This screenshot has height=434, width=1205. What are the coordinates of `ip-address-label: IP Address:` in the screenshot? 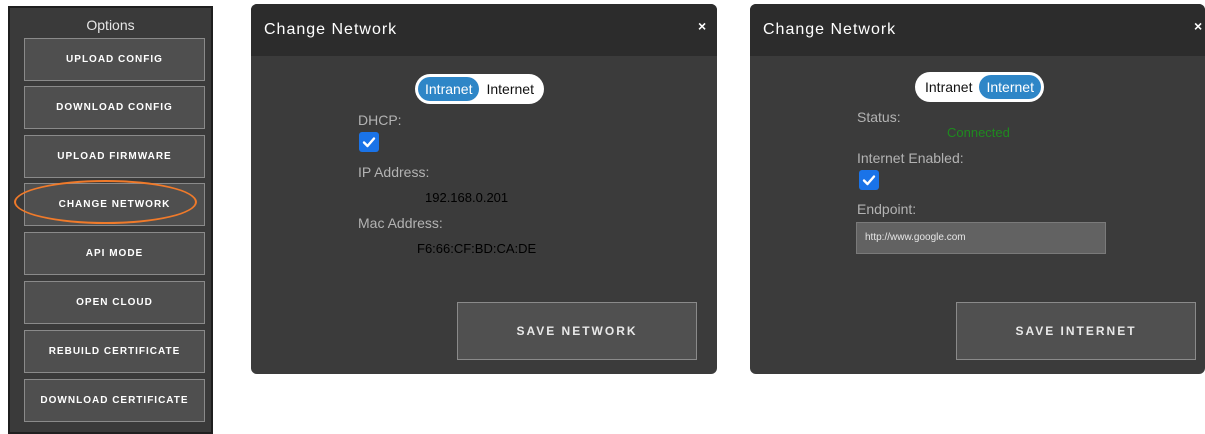 It's located at (394, 172).